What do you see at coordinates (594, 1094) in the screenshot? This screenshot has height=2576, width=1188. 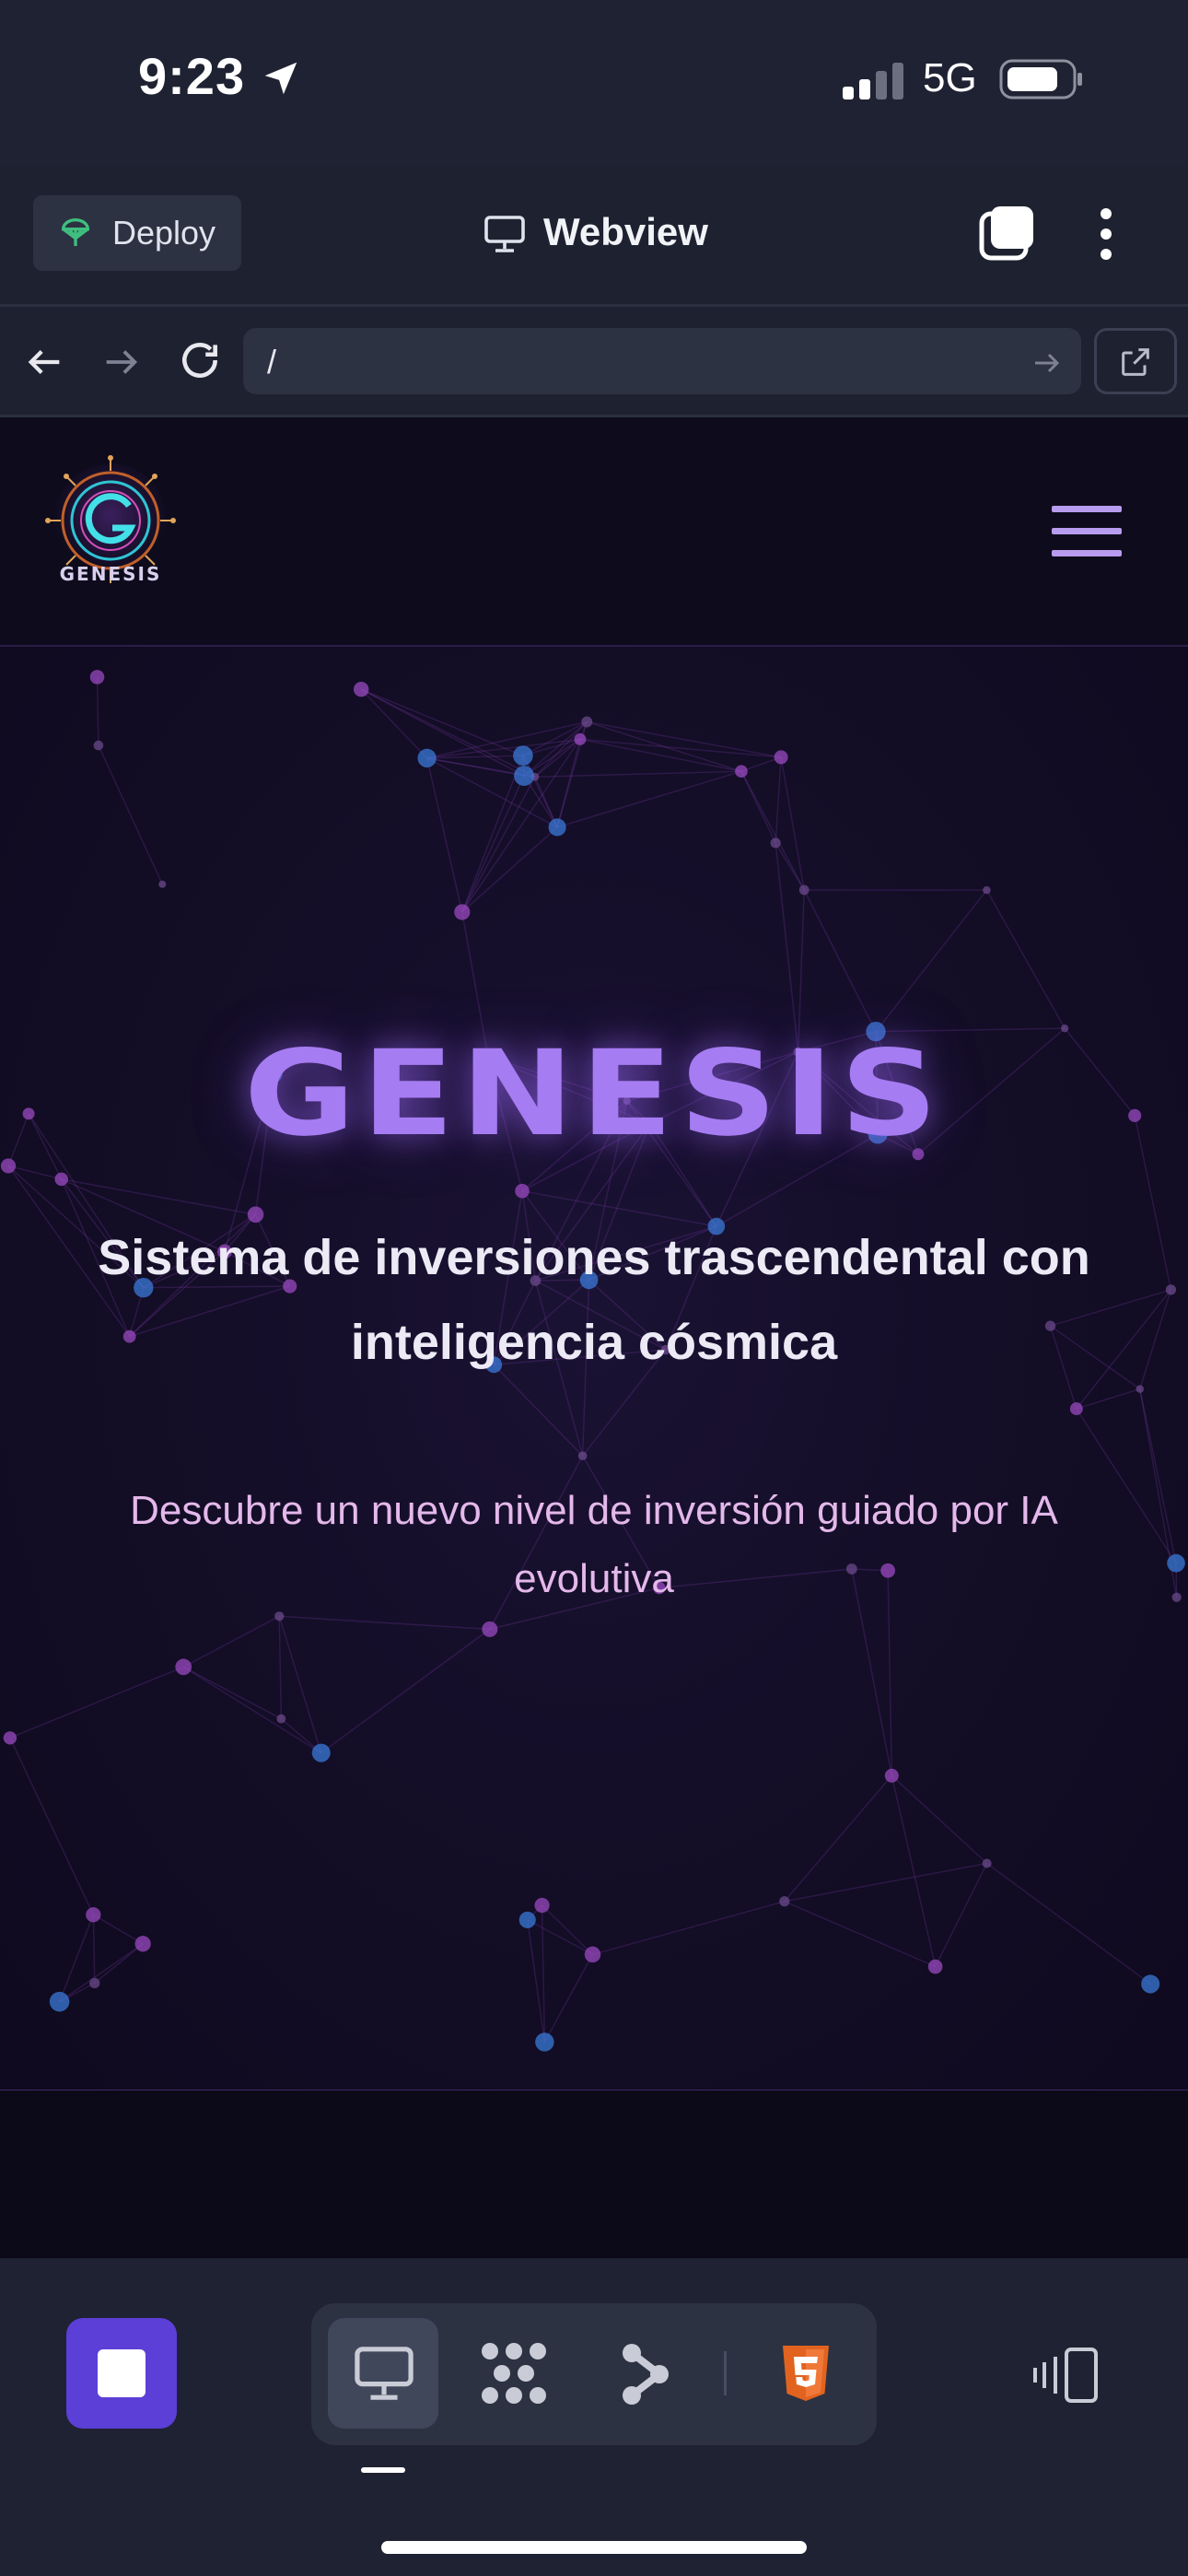 I see `hero-title: GENESIS` at bounding box center [594, 1094].